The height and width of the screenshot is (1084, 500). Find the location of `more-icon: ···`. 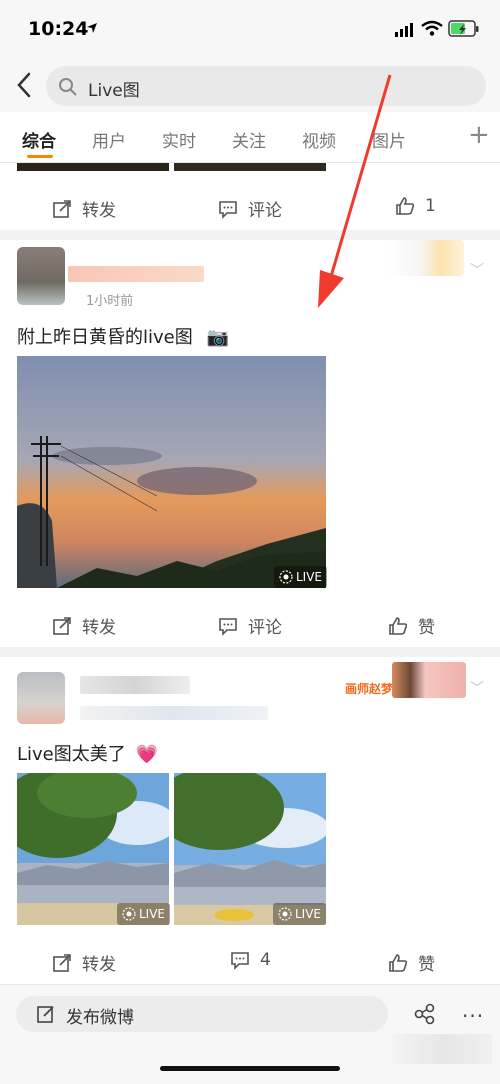

more-icon: ··· is located at coordinates (473, 1016).